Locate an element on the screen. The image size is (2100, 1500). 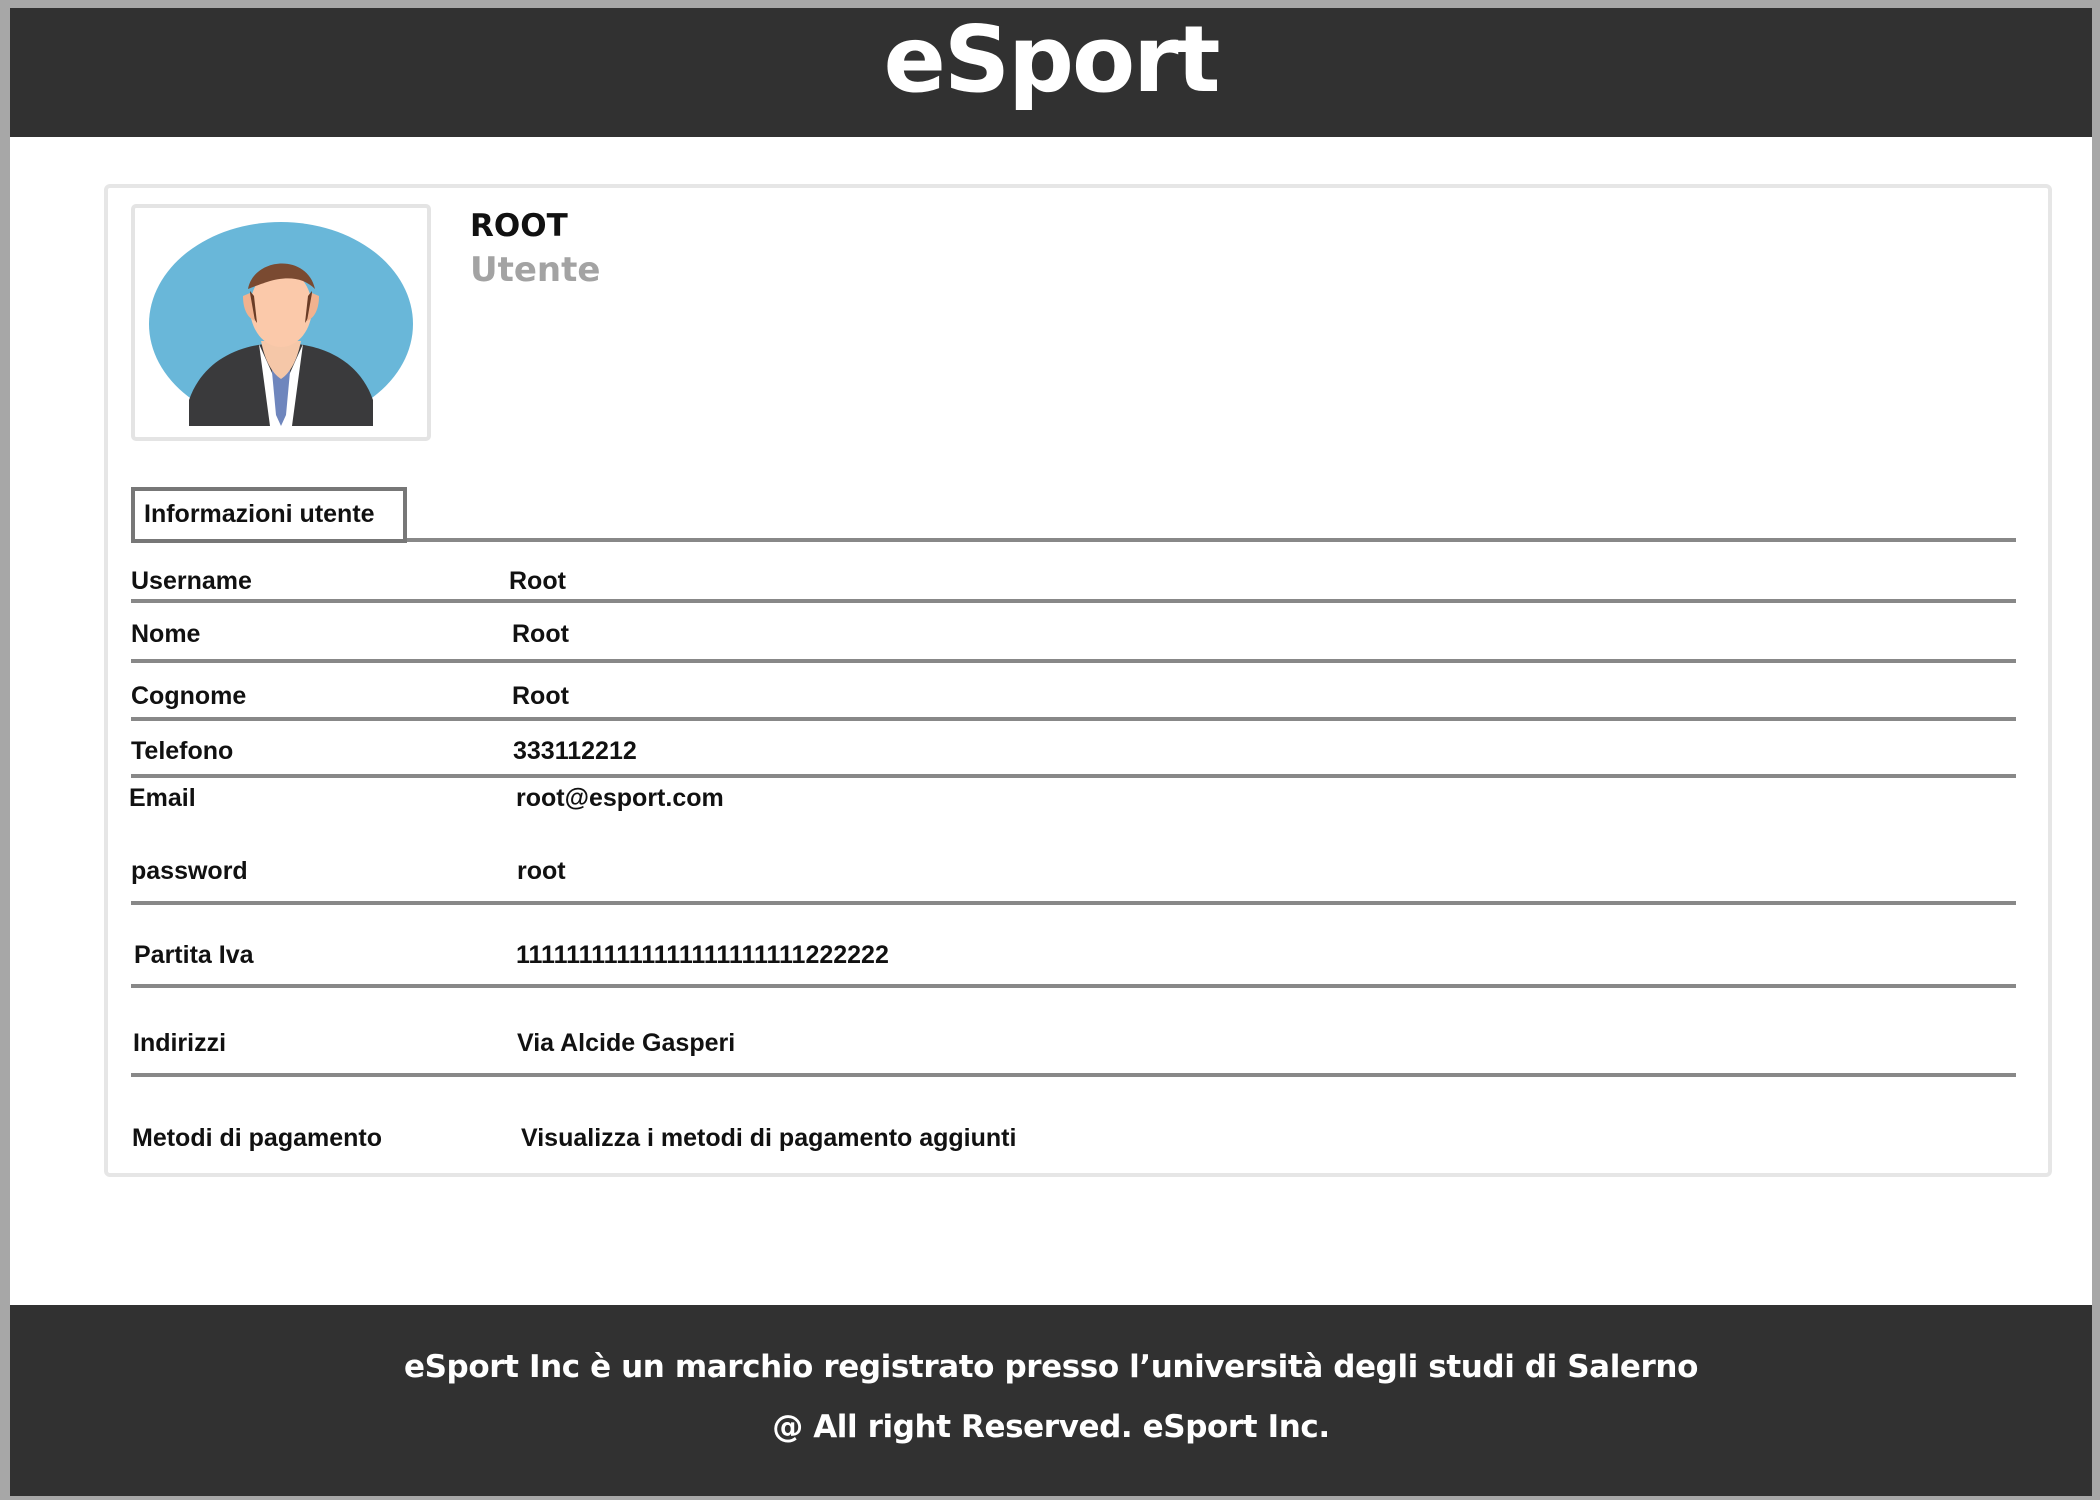
profile-name: ROOT is located at coordinates (519, 226).